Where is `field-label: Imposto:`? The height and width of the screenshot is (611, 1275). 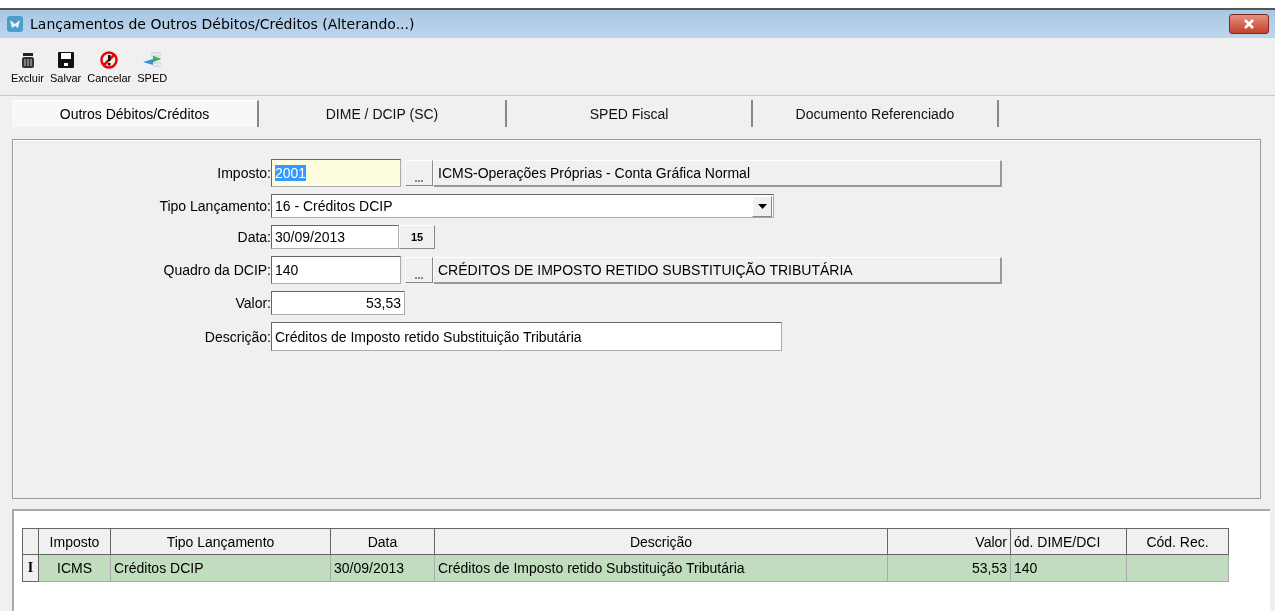 field-label: Imposto: is located at coordinates (243, 173).